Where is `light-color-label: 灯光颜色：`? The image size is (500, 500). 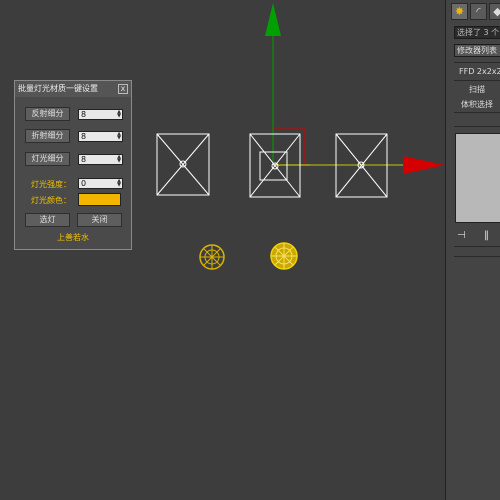
light-color-label: 灯光颜色： is located at coordinates (51, 200).